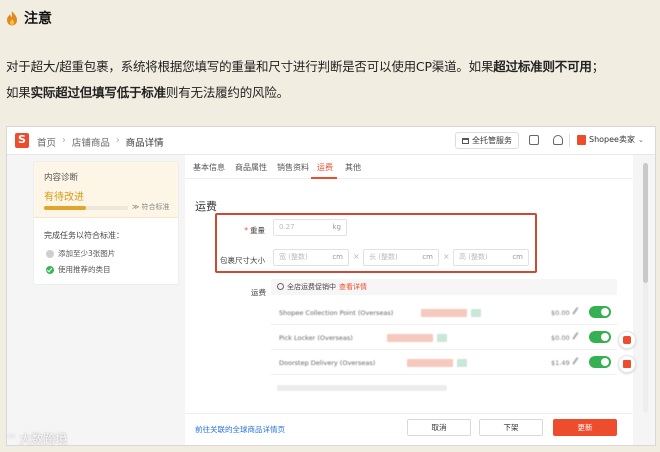  What do you see at coordinates (645, 288) in the screenshot?
I see `scrollbar` at bounding box center [645, 288].